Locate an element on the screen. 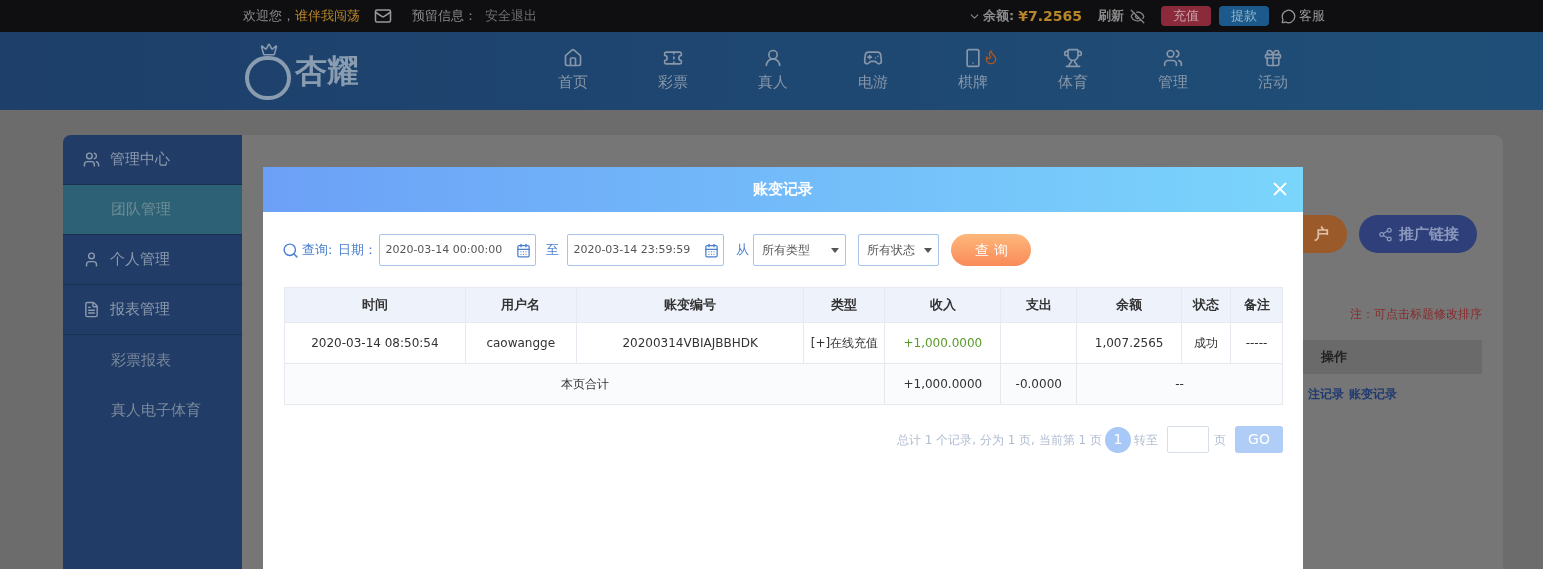 This screenshot has height=569, width=1543. column-header: 收入 is located at coordinates (943, 305).